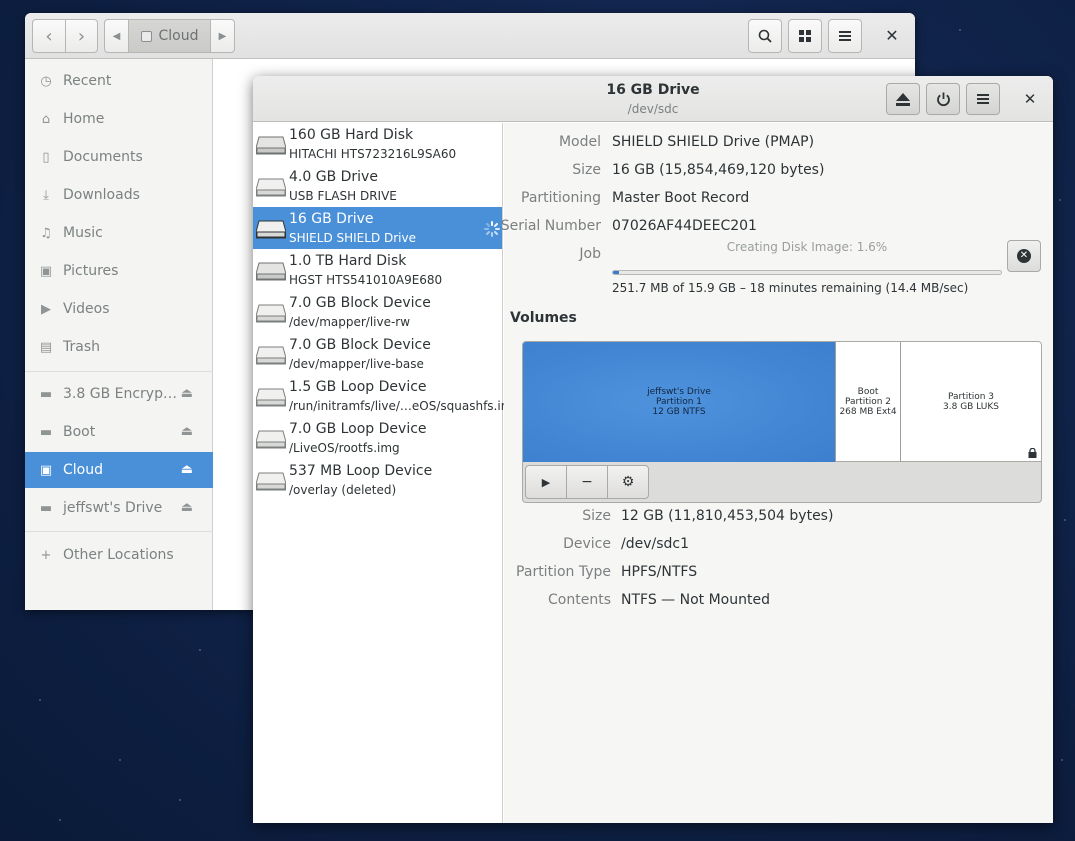 The image size is (1075, 841). Describe the element at coordinates (348, 261) in the screenshot. I see `drive-title: 1.0 TB Hard Disk` at that location.